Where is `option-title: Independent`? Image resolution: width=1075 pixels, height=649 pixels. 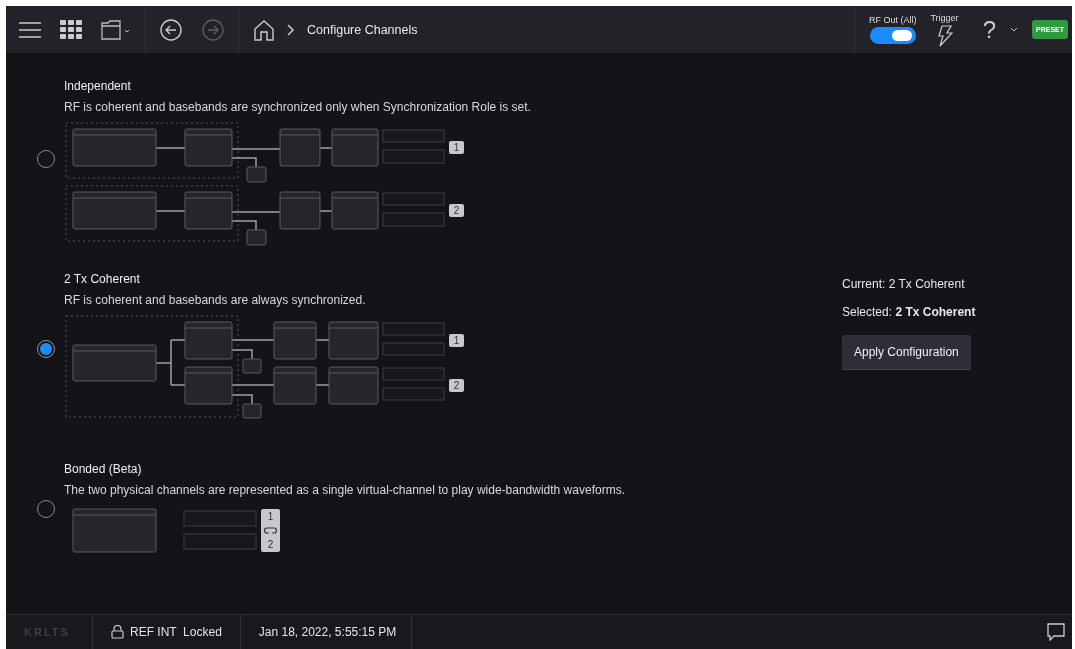 option-title: Independent is located at coordinates (97, 86).